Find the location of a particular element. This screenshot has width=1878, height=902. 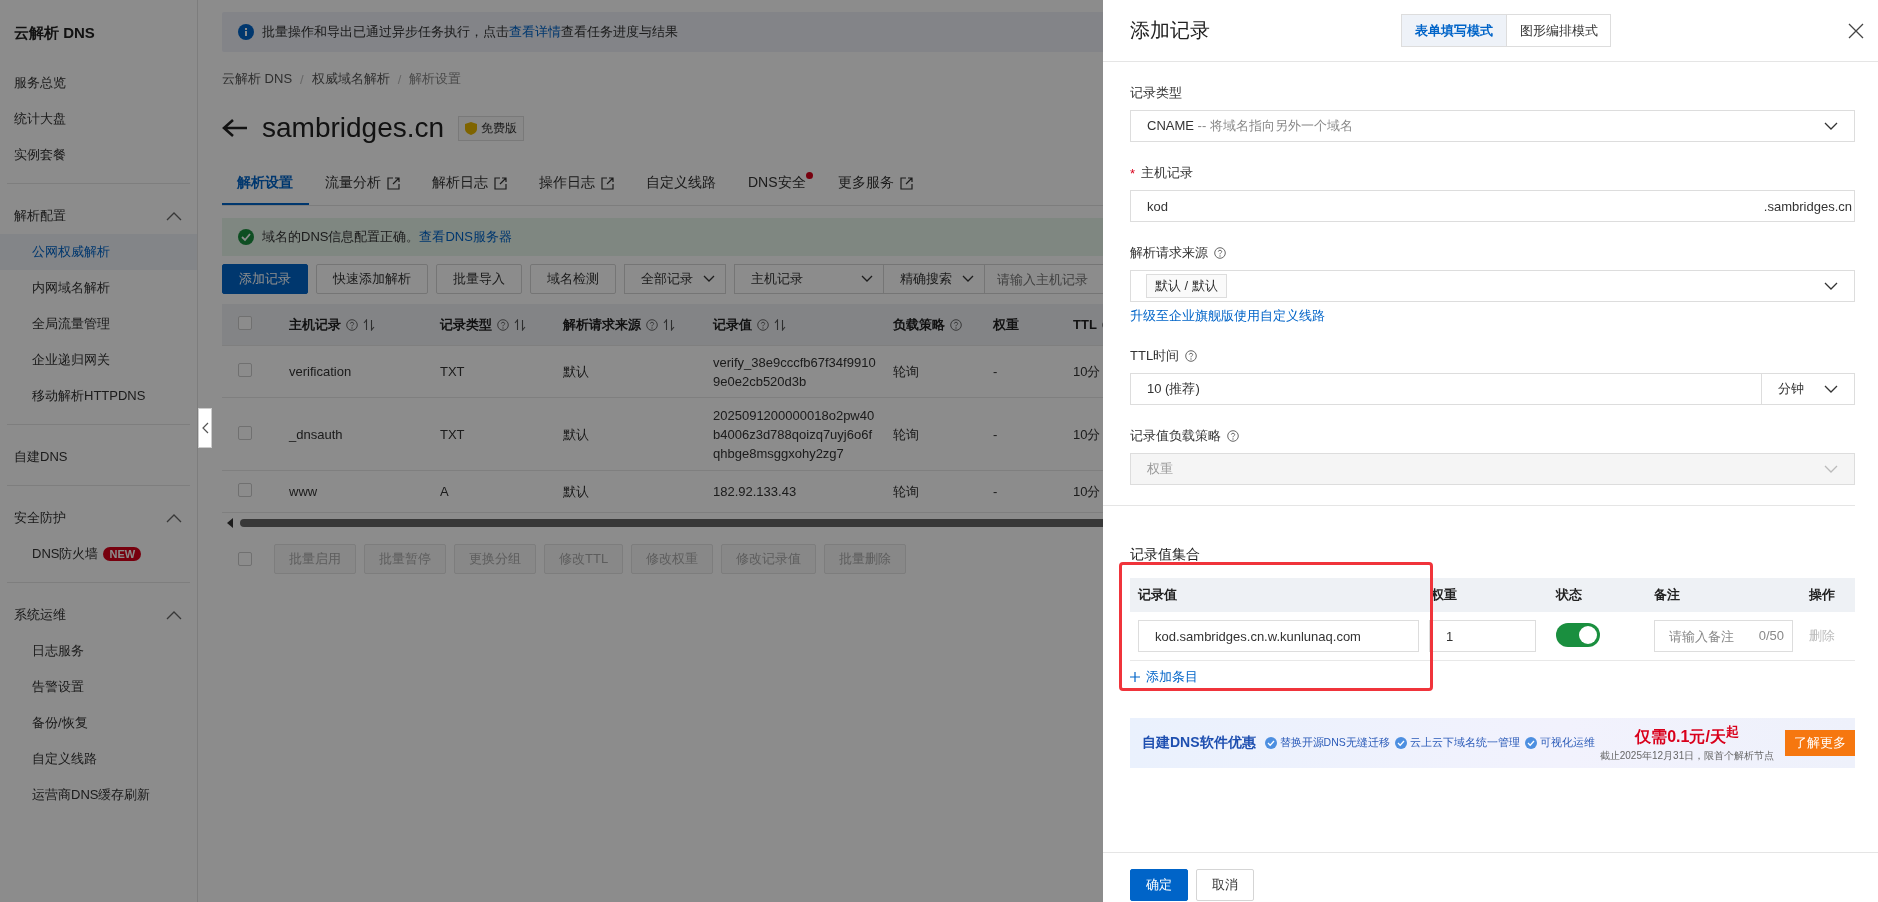

column-header: 负载策略 is located at coordinates (919, 324).